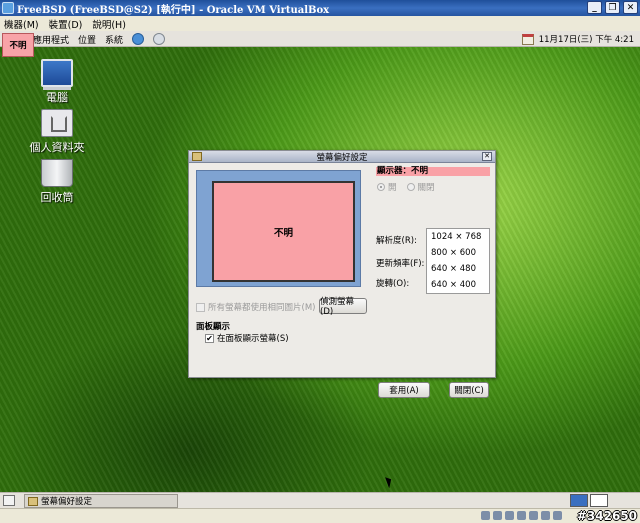 The image size is (640, 523). I want to click on close-dialog-button: 關閉(C), so click(469, 390).